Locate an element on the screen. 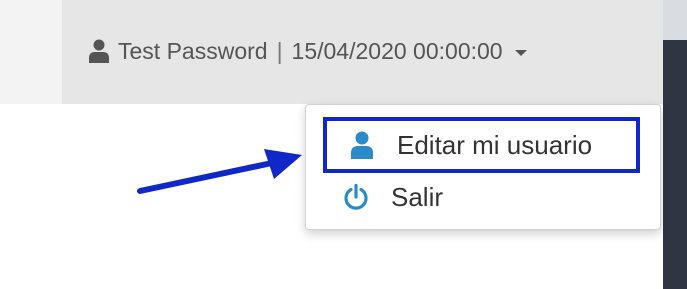  session-datetime: 15/04/2020 00:00:00 is located at coordinates (397, 50).